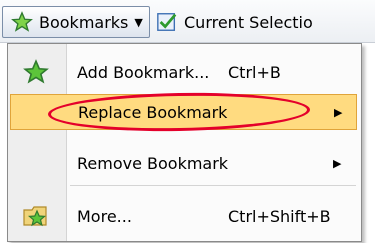 This screenshot has width=375, height=243. Describe the element at coordinates (167, 22) in the screenshot. I see `checkbox-icon` at that location.